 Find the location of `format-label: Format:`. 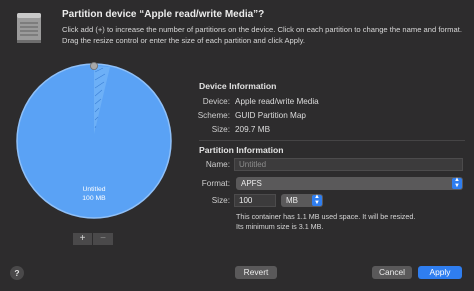

format-label: Format: is located at coordinates (215, 183).